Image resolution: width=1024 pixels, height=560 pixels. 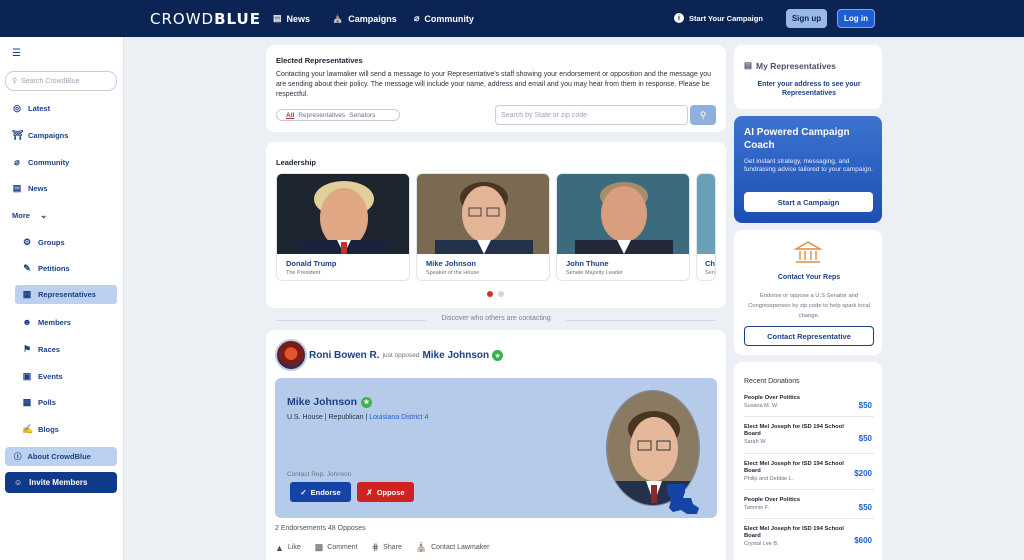 What do you see at coordinates (336, 547) in the screenshot?
I see `comment-button: ▩ Comment` at bounding box center [336, 547].